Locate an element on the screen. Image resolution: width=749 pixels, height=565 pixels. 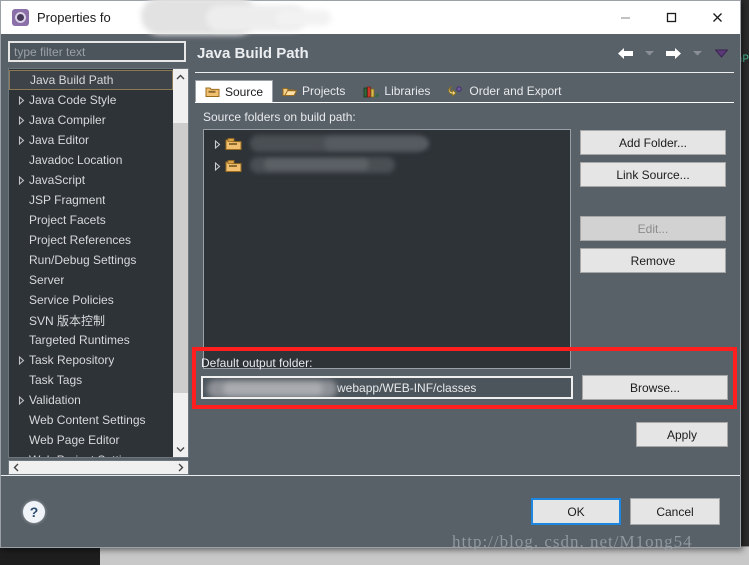
sidebar-item-label: Project References is located at coordinates (80, 240).